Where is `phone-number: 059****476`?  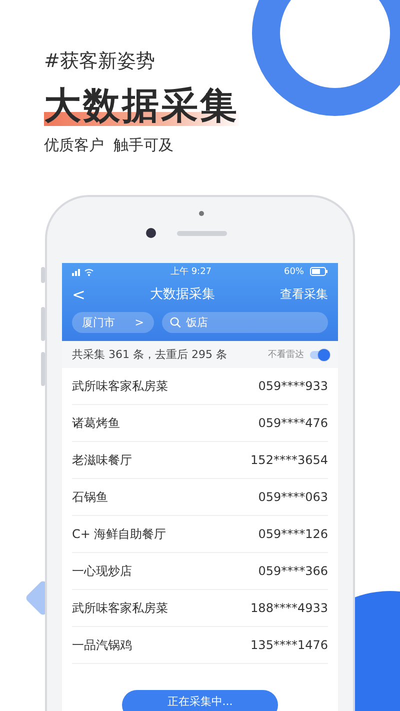 phone-number: 059****476 is located at coordinates (293, 423).